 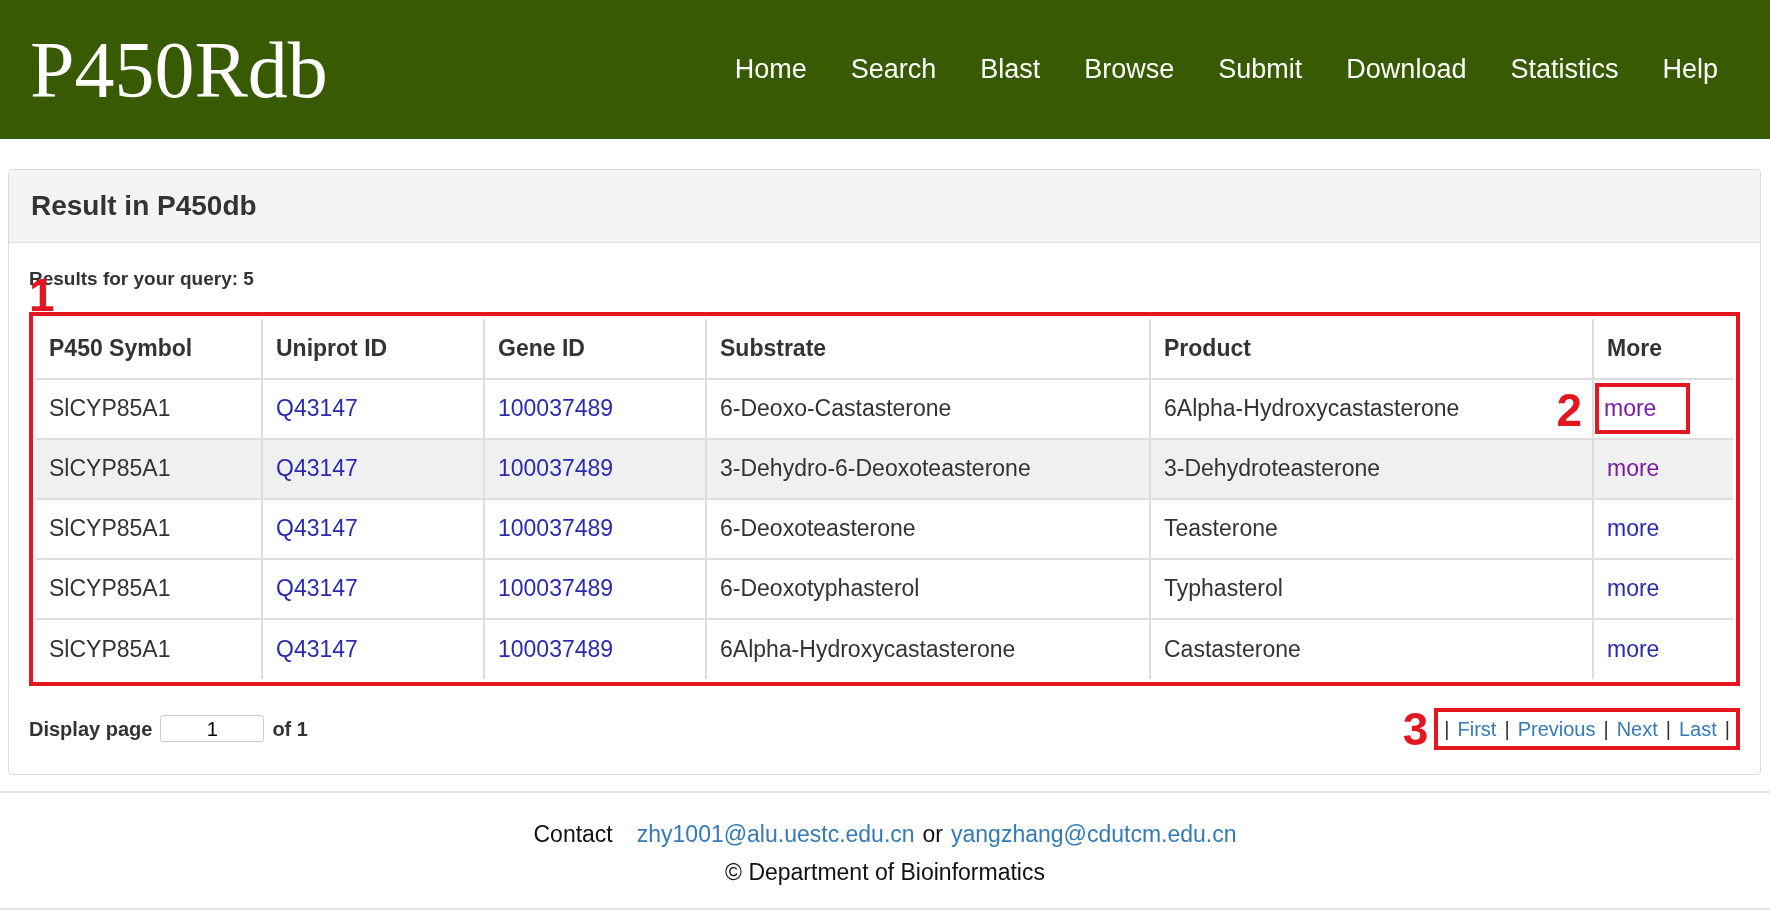 What do you see at coordinates (1371, 588) in the screenshot?
I see `table-cell: Typhasterol` at bounding box center [1371, 588].